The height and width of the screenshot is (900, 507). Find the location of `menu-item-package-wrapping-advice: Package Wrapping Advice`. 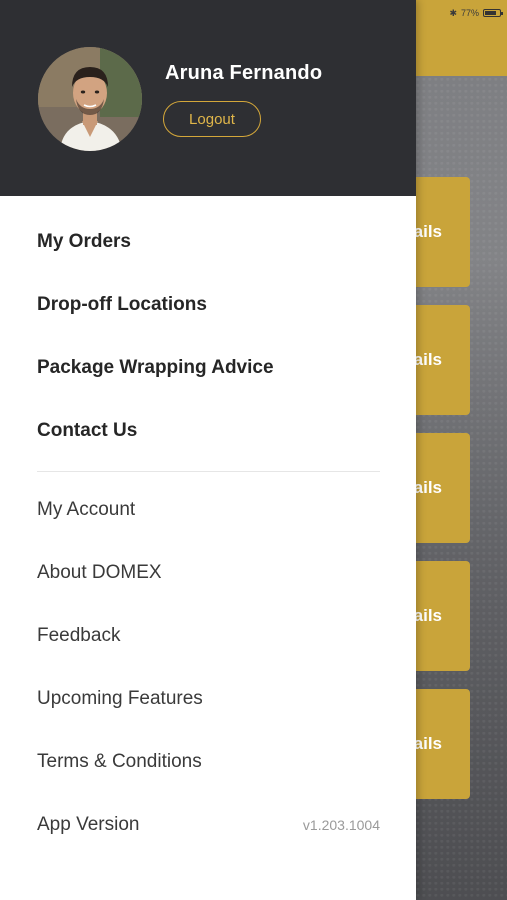

menu-item-package-wrapping-advice: Package Wrapping Advice is located at coordinates (208, 368).